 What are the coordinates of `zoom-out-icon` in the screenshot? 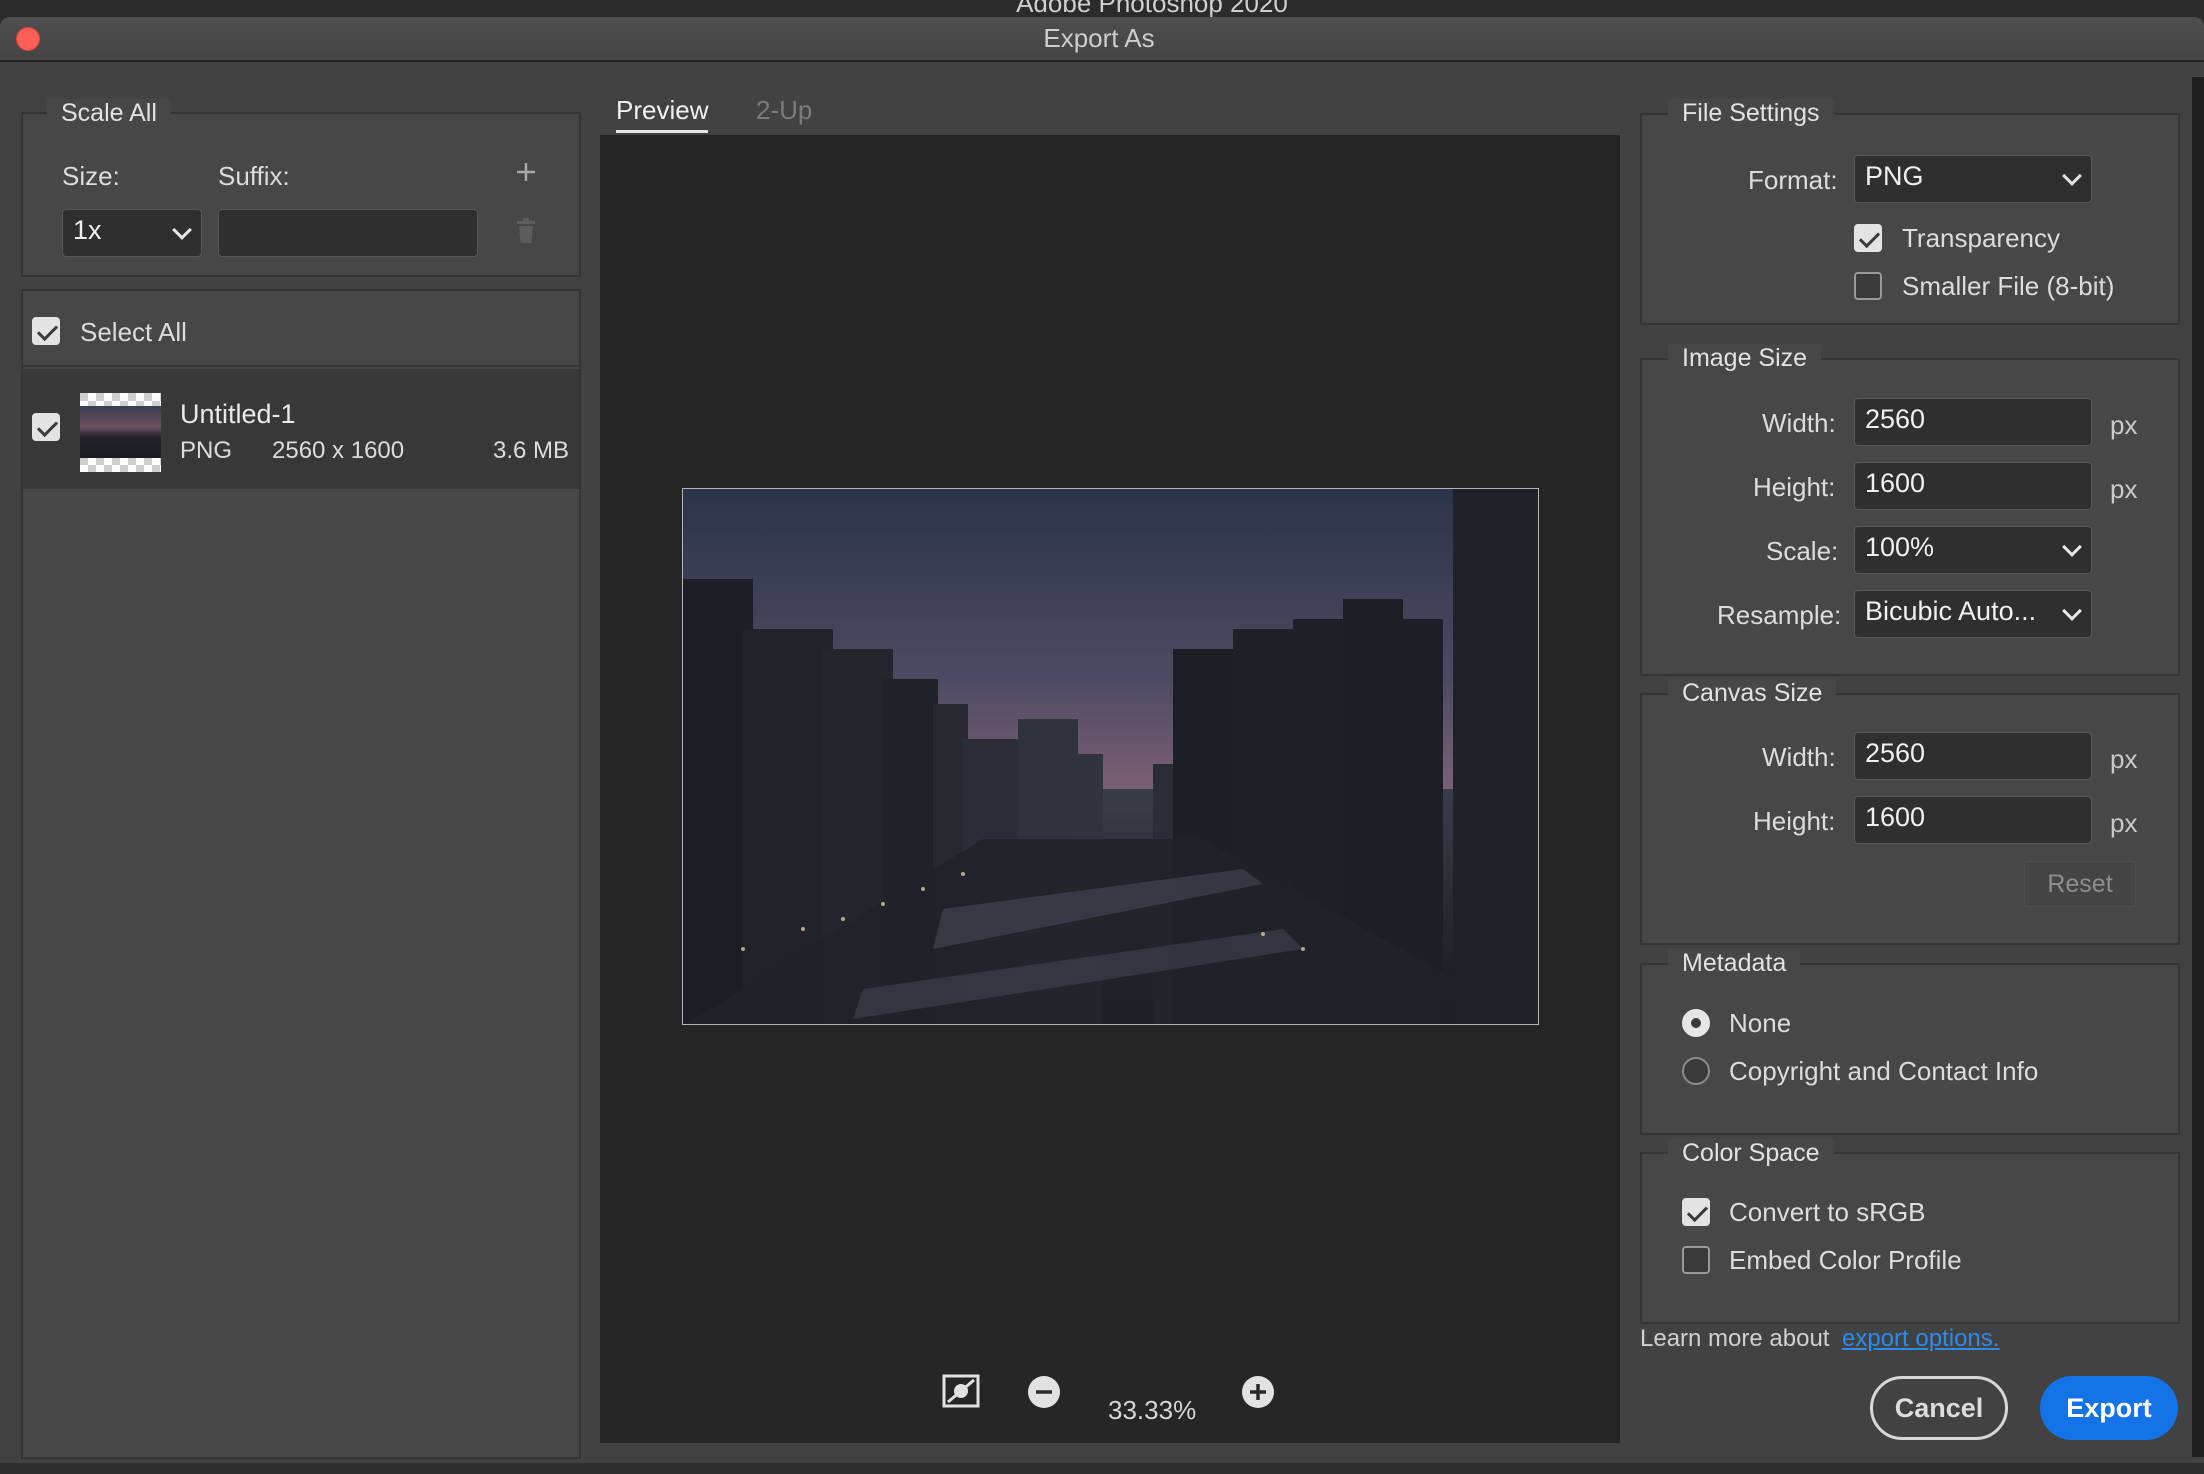 It's located at (1044, 1392).